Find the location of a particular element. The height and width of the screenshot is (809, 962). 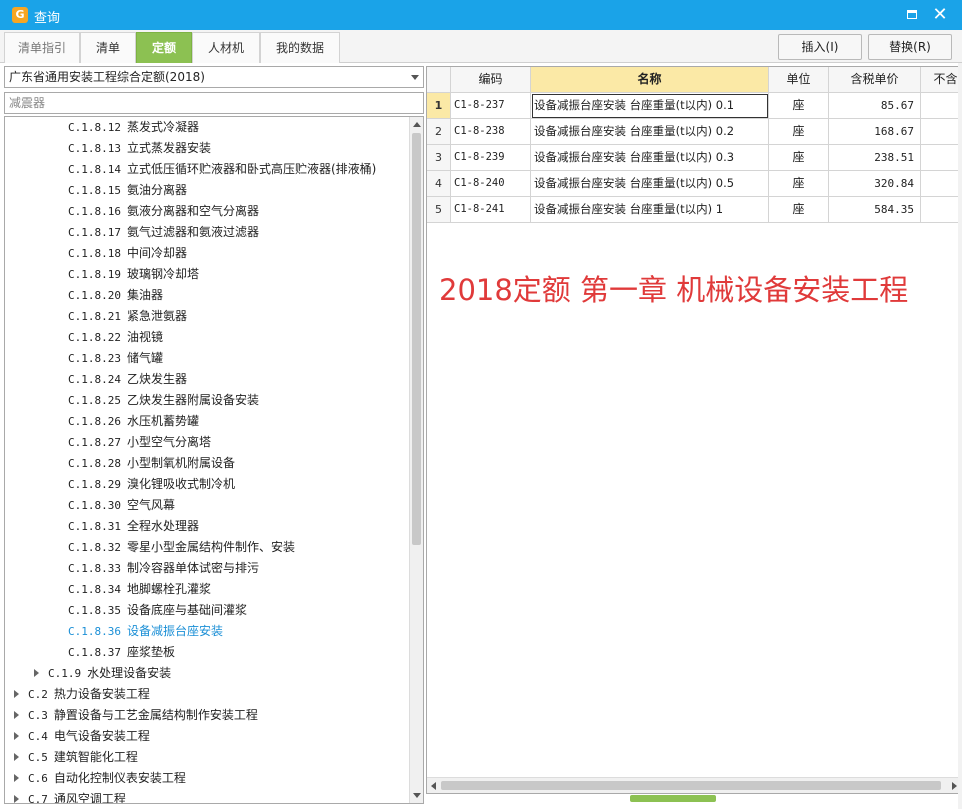

tree-item: C.1.8.21 紧急泄氨器 is located at coordinates (127, 316).